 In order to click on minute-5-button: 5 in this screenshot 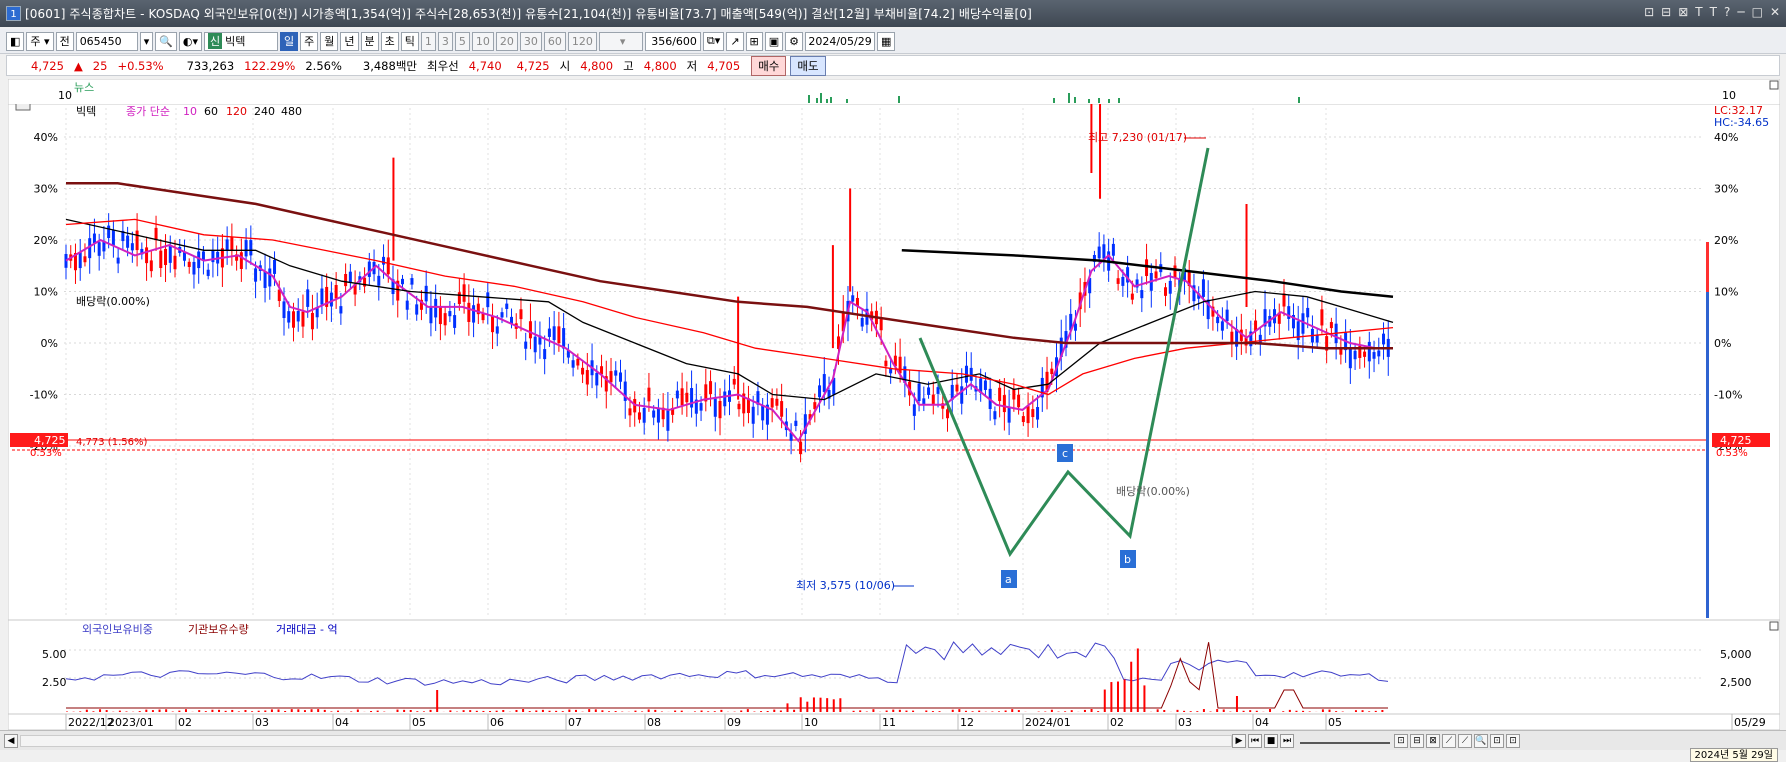, I will do `click(462, 41)`.